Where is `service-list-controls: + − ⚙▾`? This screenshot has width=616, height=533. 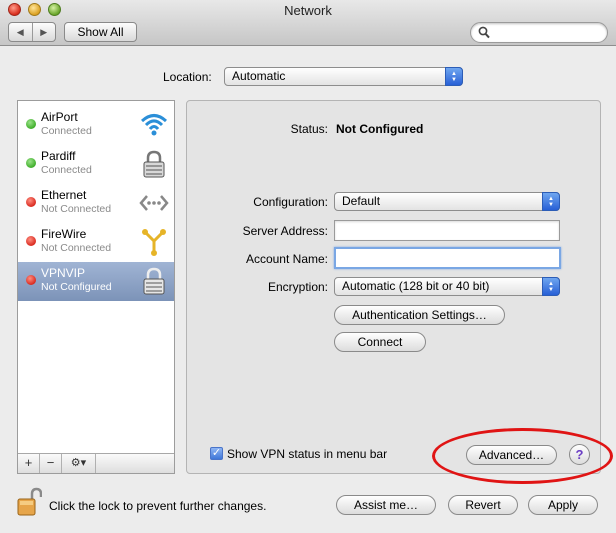 service-list-controls: + − ⚙▾ is located at coordinates (96, 463).